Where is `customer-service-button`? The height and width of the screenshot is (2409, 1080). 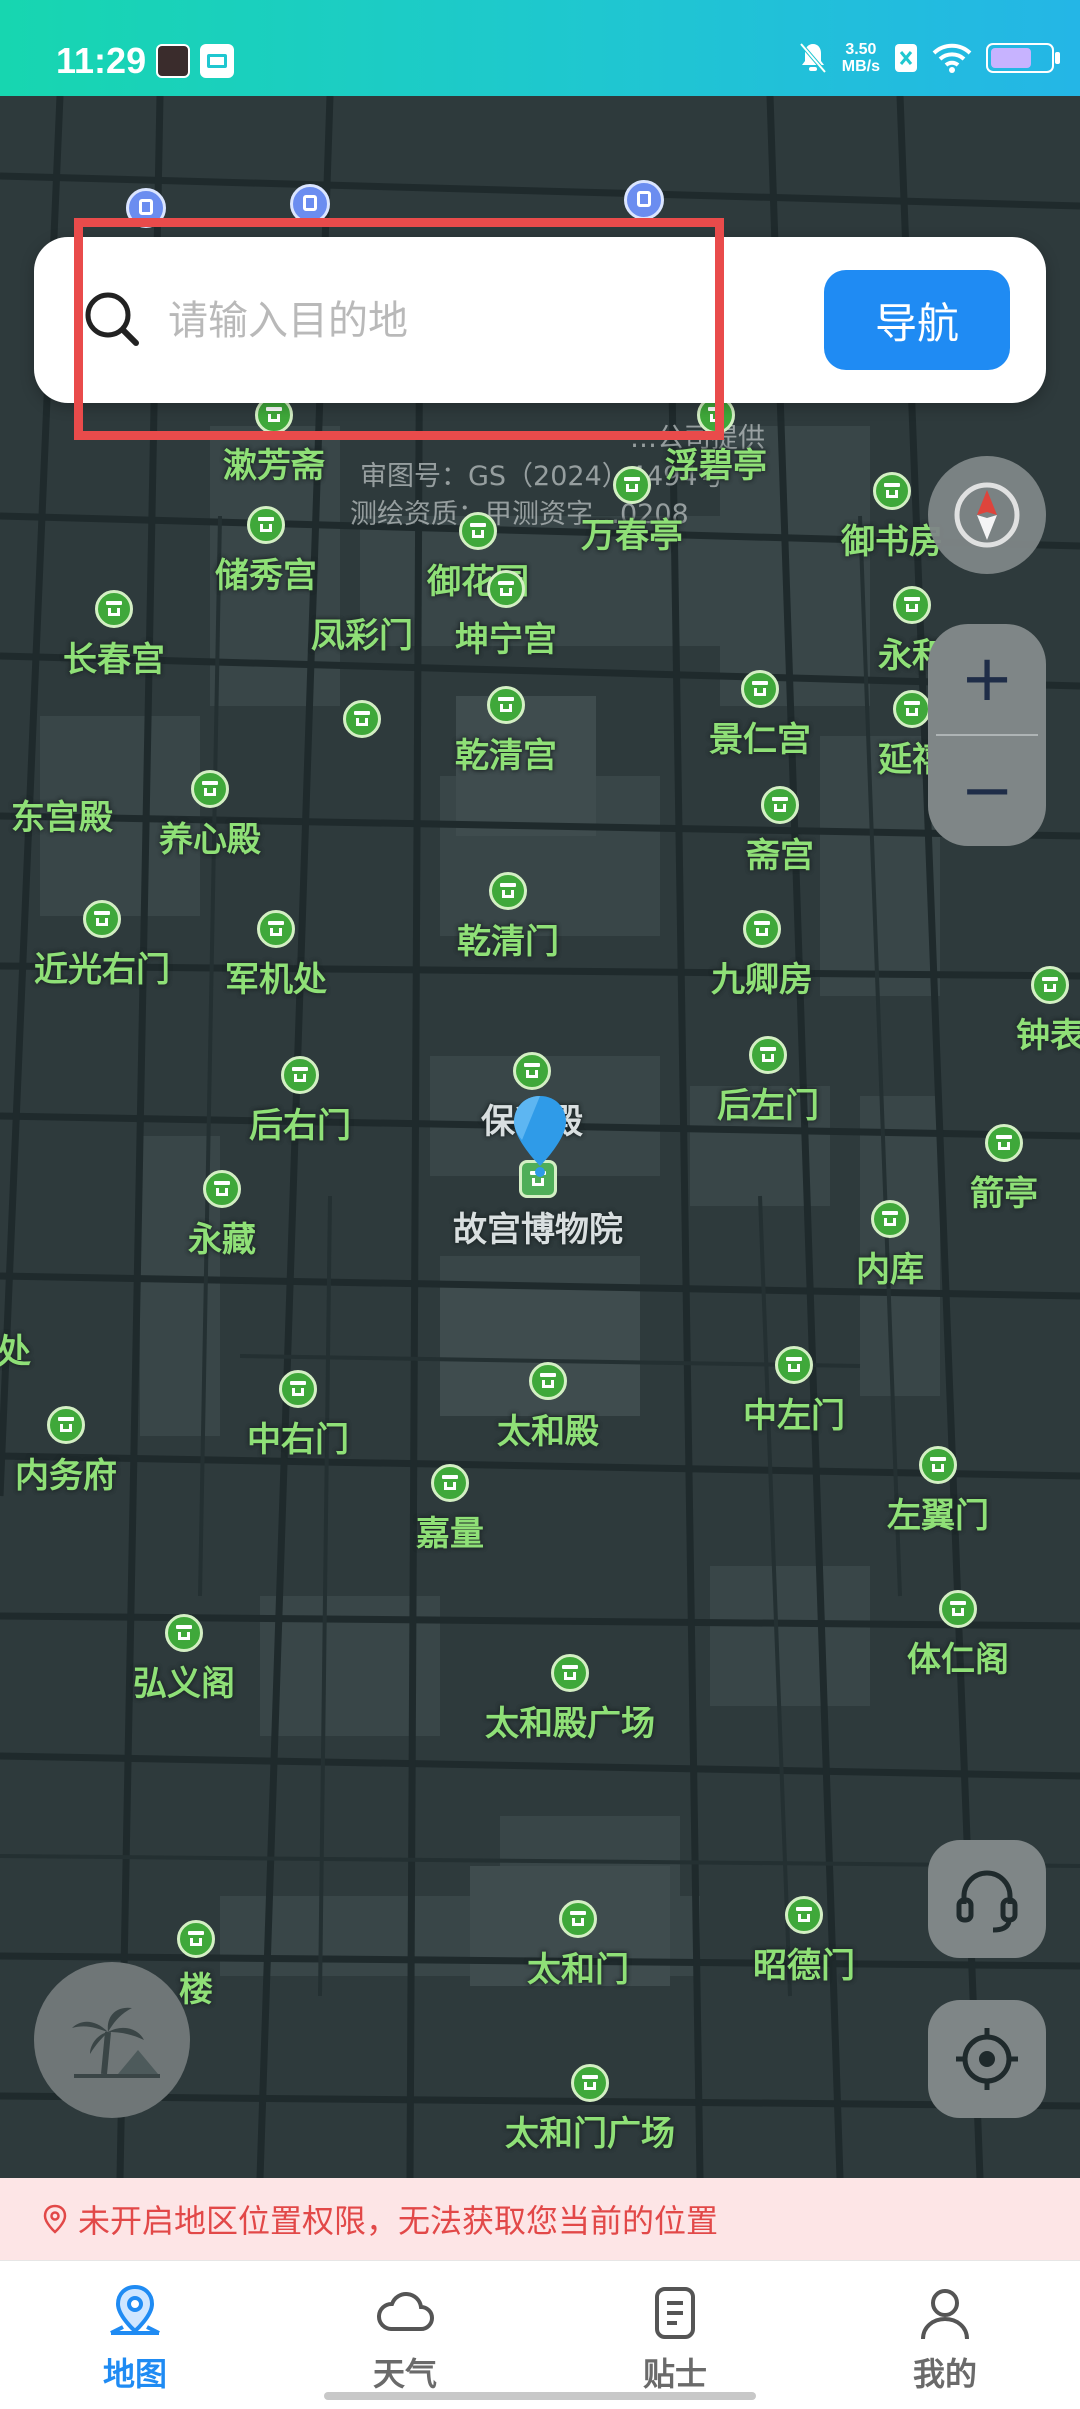 customer-service-button is located at coordinates (987, 1899).